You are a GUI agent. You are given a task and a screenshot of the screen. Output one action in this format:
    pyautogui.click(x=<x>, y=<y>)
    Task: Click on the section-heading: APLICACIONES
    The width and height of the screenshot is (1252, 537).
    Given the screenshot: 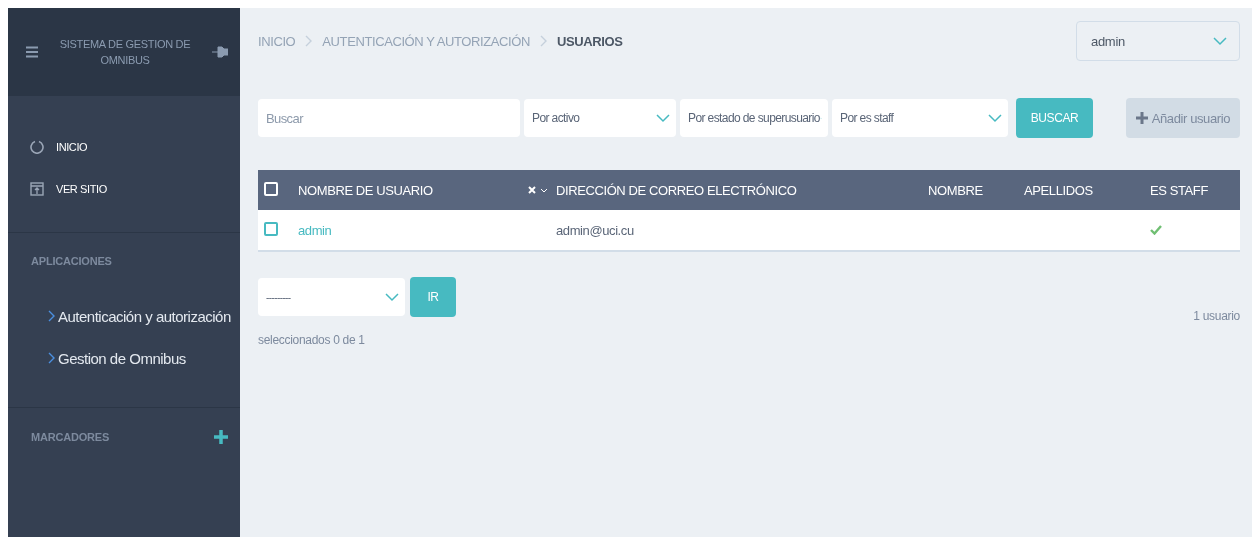 What is the action you would take?
    pyautogui.click(x=71, y=261)
    